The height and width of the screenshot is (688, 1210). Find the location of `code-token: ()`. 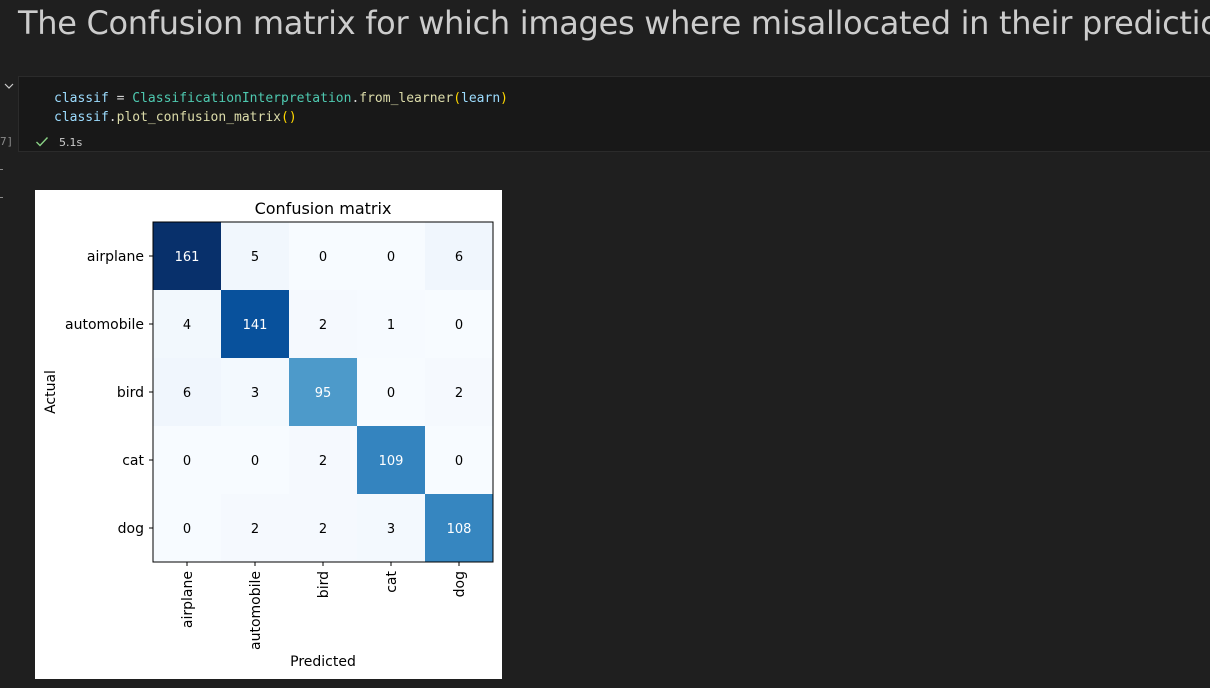

code-token: () is located at coordinates (289, 117).